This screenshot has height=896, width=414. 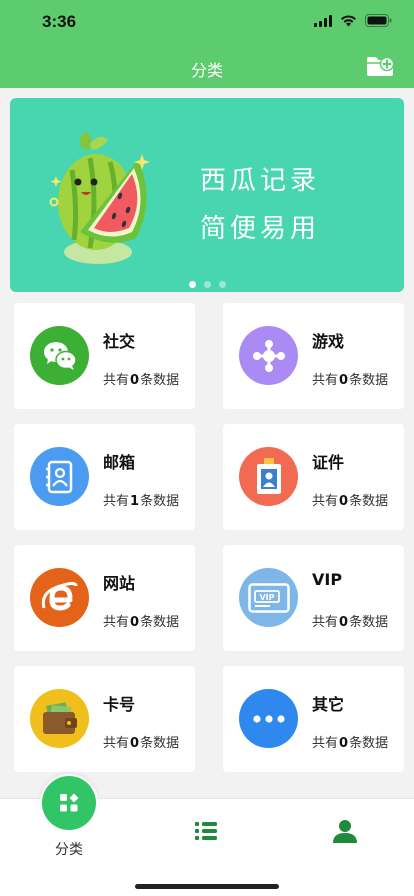 What do you see at coordinates (206, 70) in the screenshot?
I see `page-title: 分类` at bounding box center [206, 70].